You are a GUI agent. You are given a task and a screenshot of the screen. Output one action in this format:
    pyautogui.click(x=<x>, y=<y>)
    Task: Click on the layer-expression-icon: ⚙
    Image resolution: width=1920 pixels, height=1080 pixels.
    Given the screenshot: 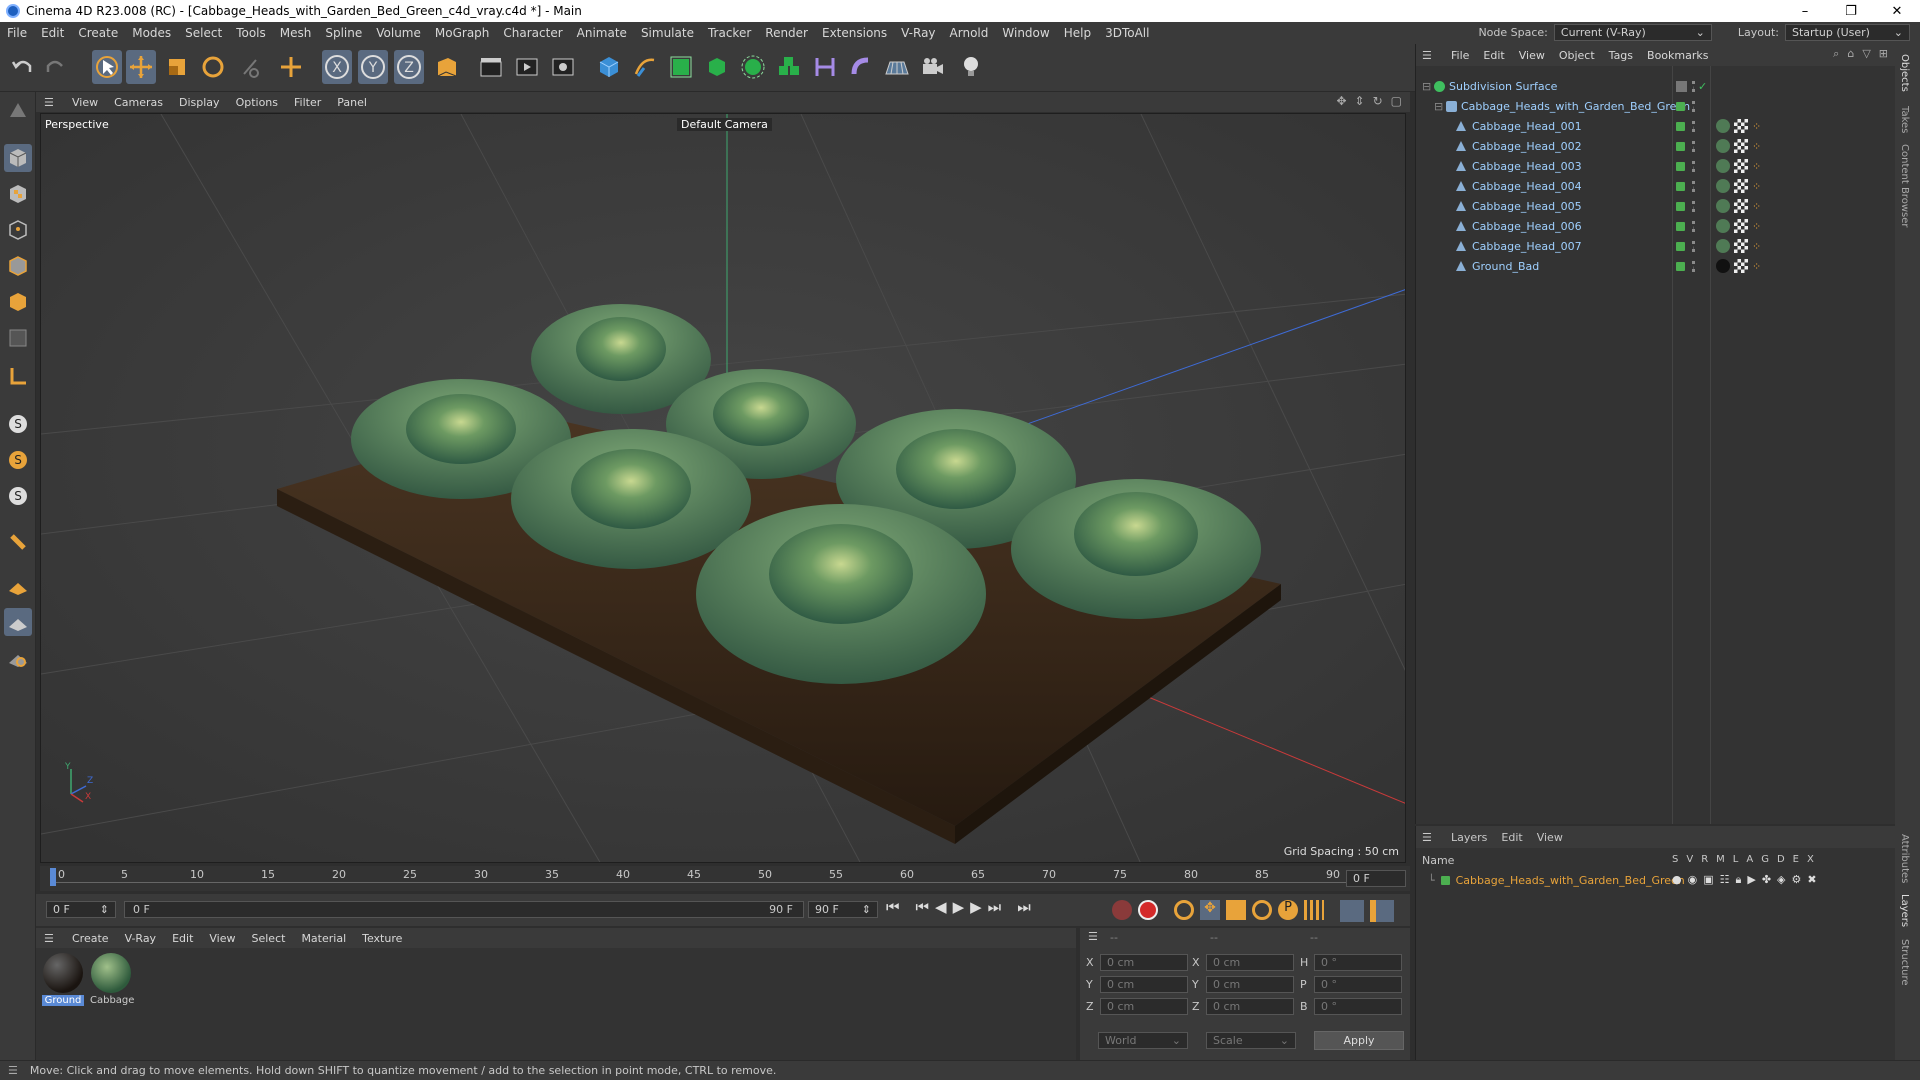 What is the action you would take?
    pyautogui.click(x=1797, y=880)
    